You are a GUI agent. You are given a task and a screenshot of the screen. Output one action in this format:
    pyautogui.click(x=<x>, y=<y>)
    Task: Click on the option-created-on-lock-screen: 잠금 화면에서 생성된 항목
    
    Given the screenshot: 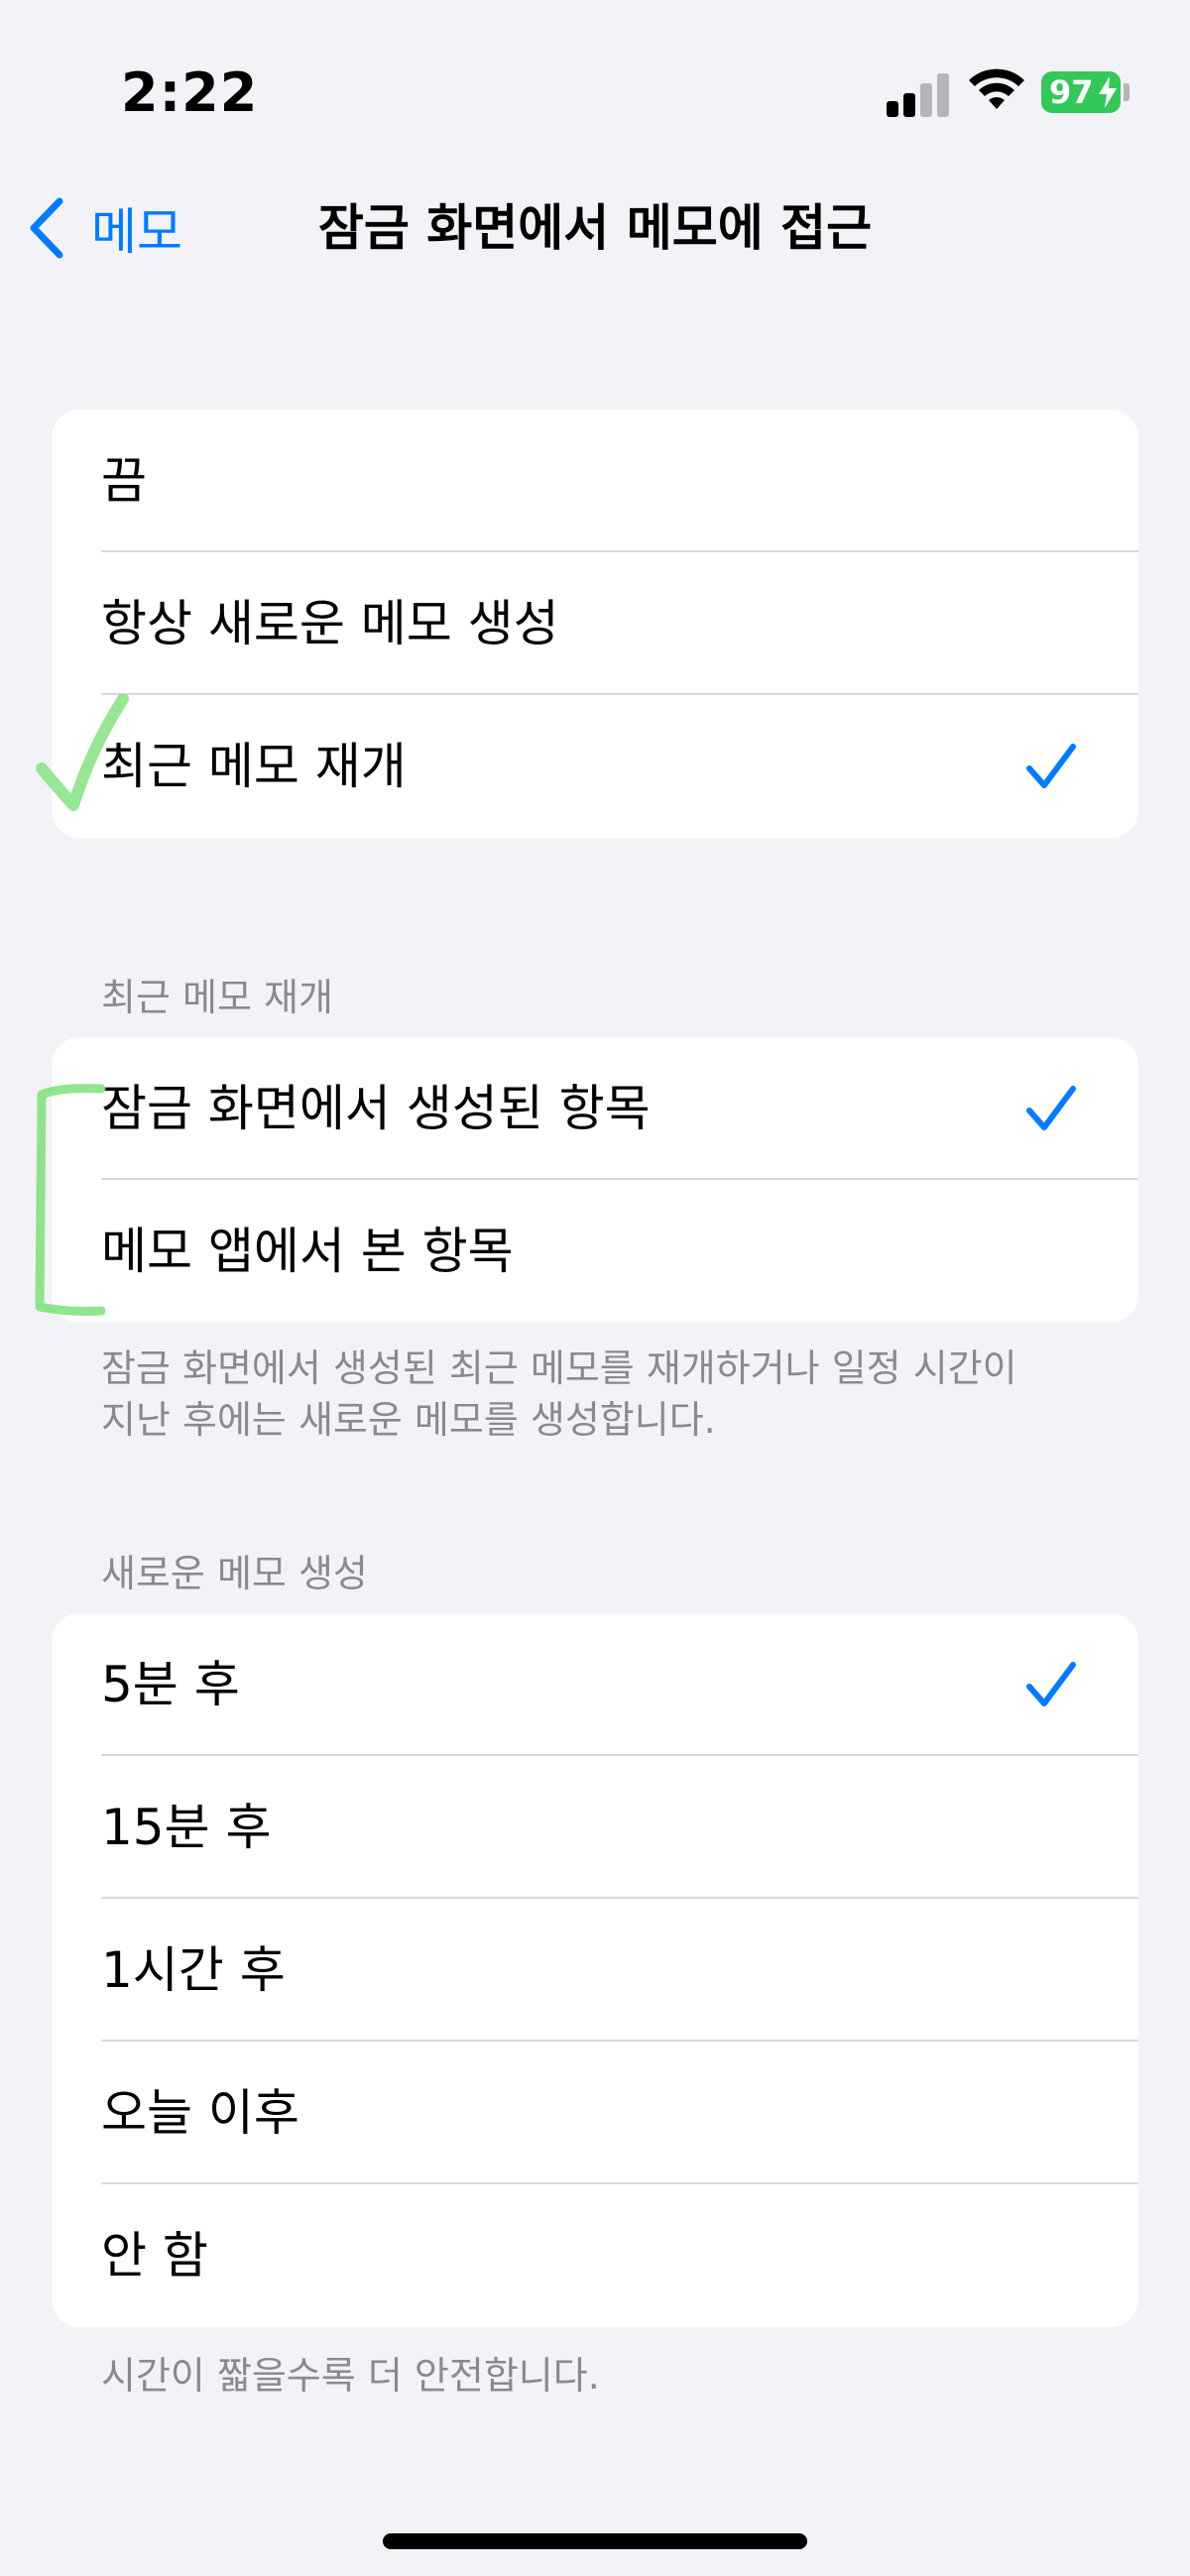 What is the action you would take?
    pyautogui.click(x=595, y=1109)
    